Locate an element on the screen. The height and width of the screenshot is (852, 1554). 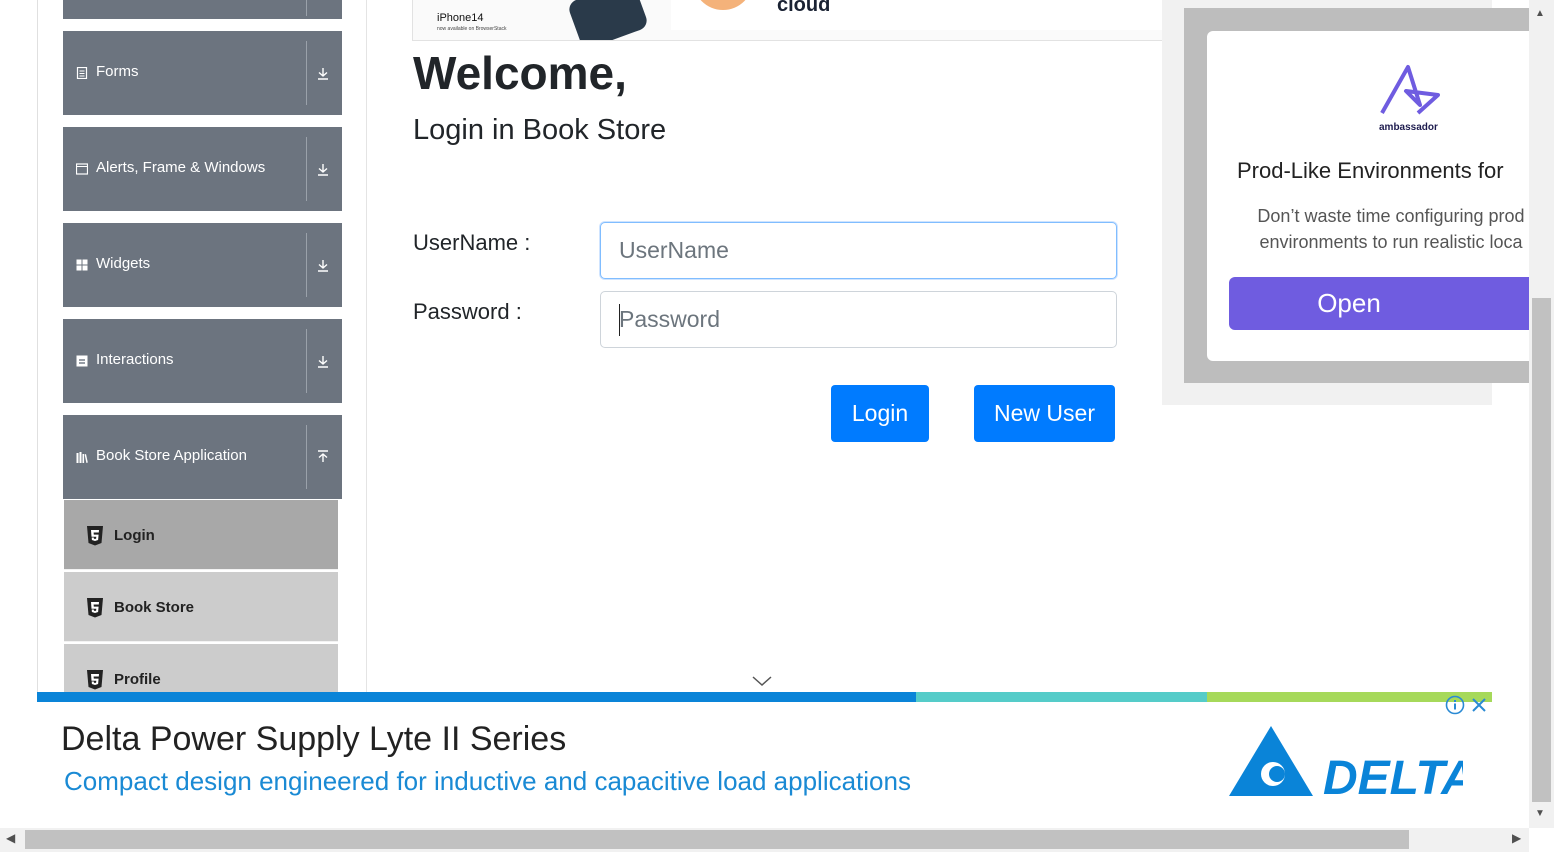
scroll-up-arrow-icon: ▲ is located at coordinates (1540, 13).